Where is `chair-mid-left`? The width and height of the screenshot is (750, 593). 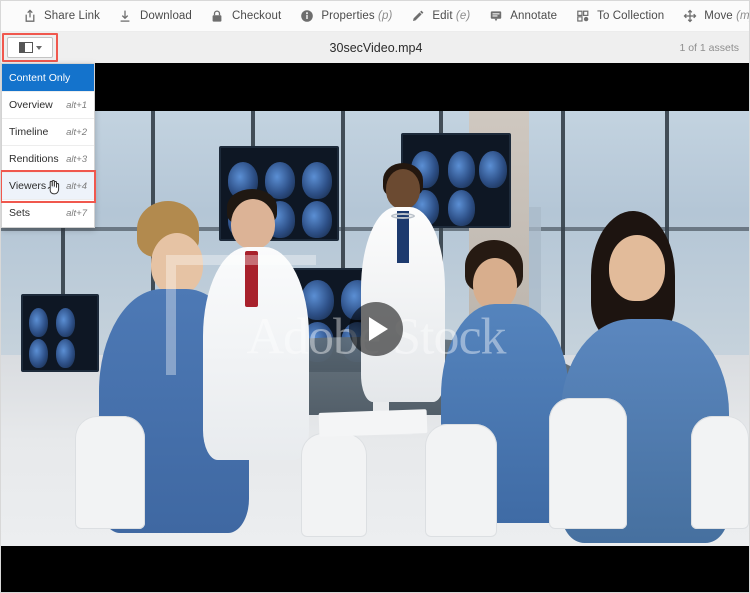
chair-mid-left is located at coordinates (334, 485).